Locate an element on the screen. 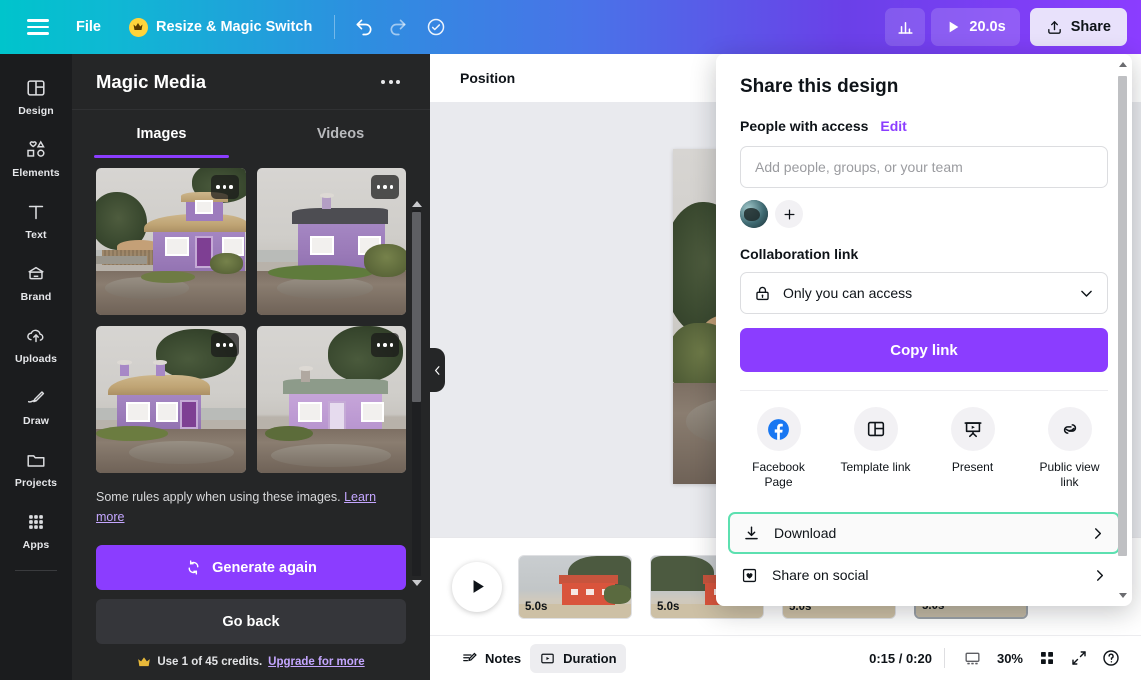 This screenshot has width=1141, height=680. folder-icon is located at coordinates (36, 460).